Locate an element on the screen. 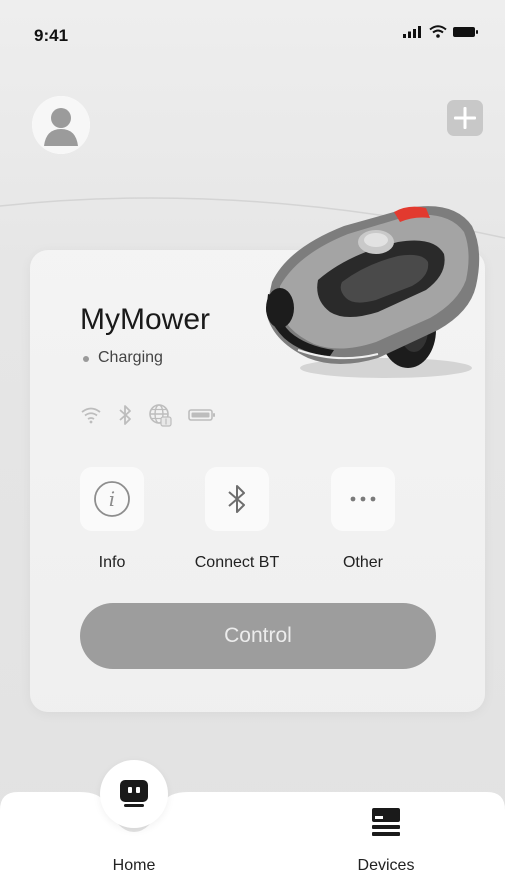  add-device-button is located at coordinates (465, 118).